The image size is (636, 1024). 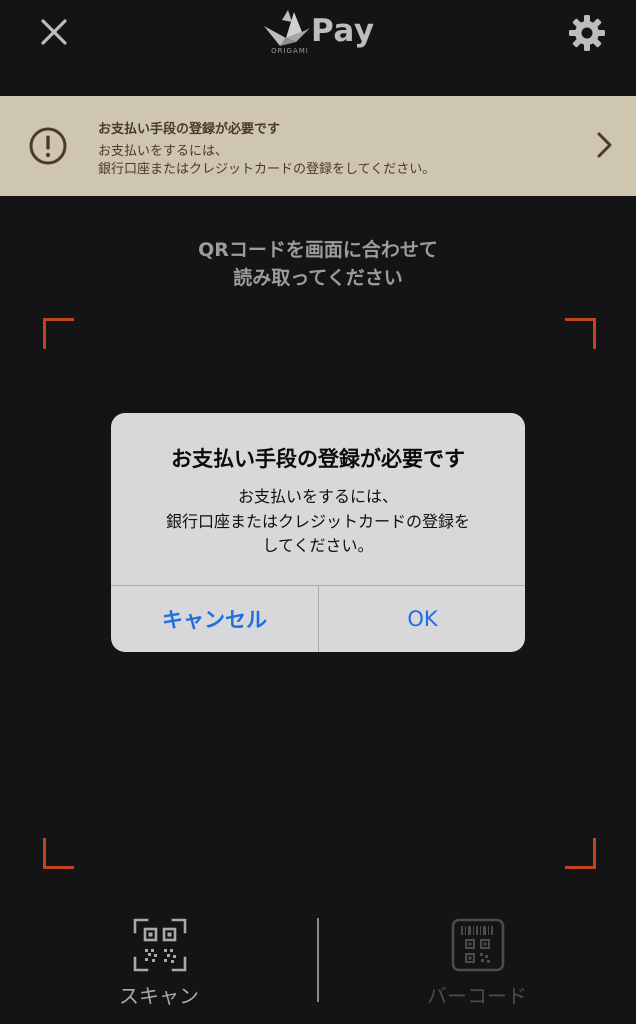 I want to click on logo-text: Pay, so click(x=343, y=31).